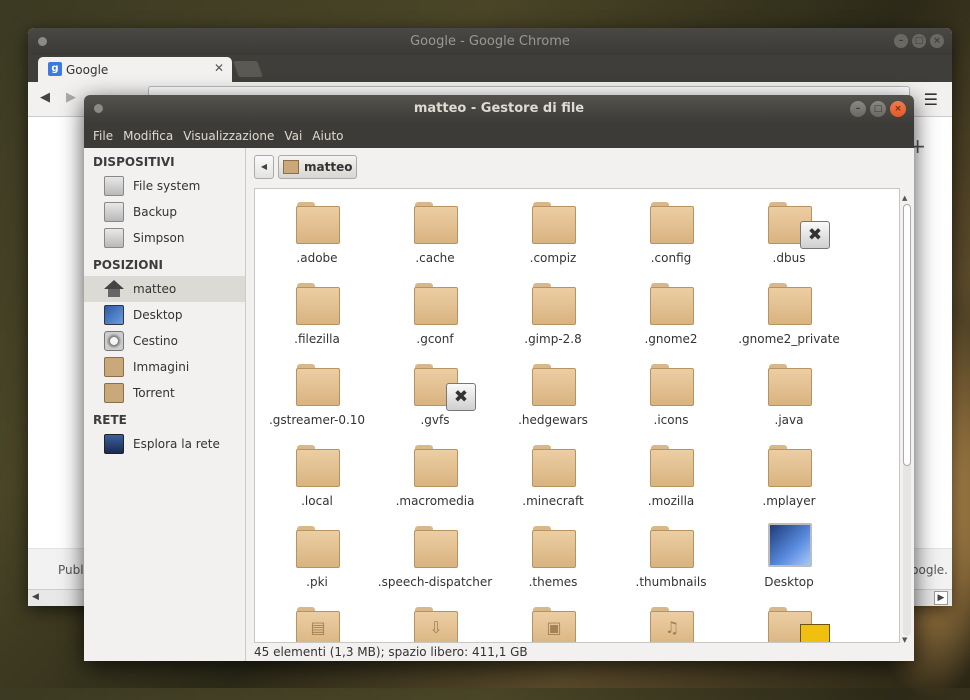 This screenshot has width=970, height=700. What do you see at coordinates (499, 109) in the screenshot?
I see `fm-titlebar: matteo - Gestore di file – □ ×` at bounding box center [499, 109].